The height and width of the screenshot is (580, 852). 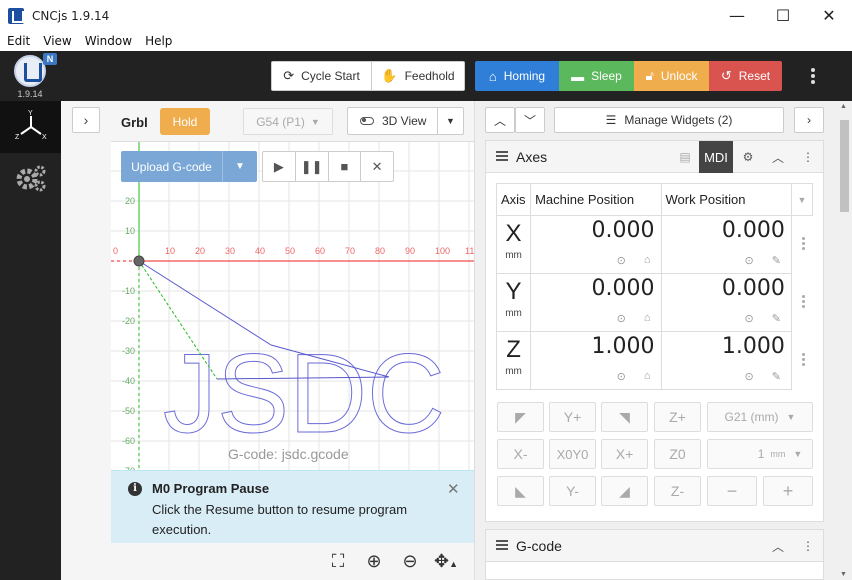 What do you see at coordinates (520, 417) in the screenshot?
I see `jog-x-minus-y-plus-button: ◤` at bounding box center [520, 417].